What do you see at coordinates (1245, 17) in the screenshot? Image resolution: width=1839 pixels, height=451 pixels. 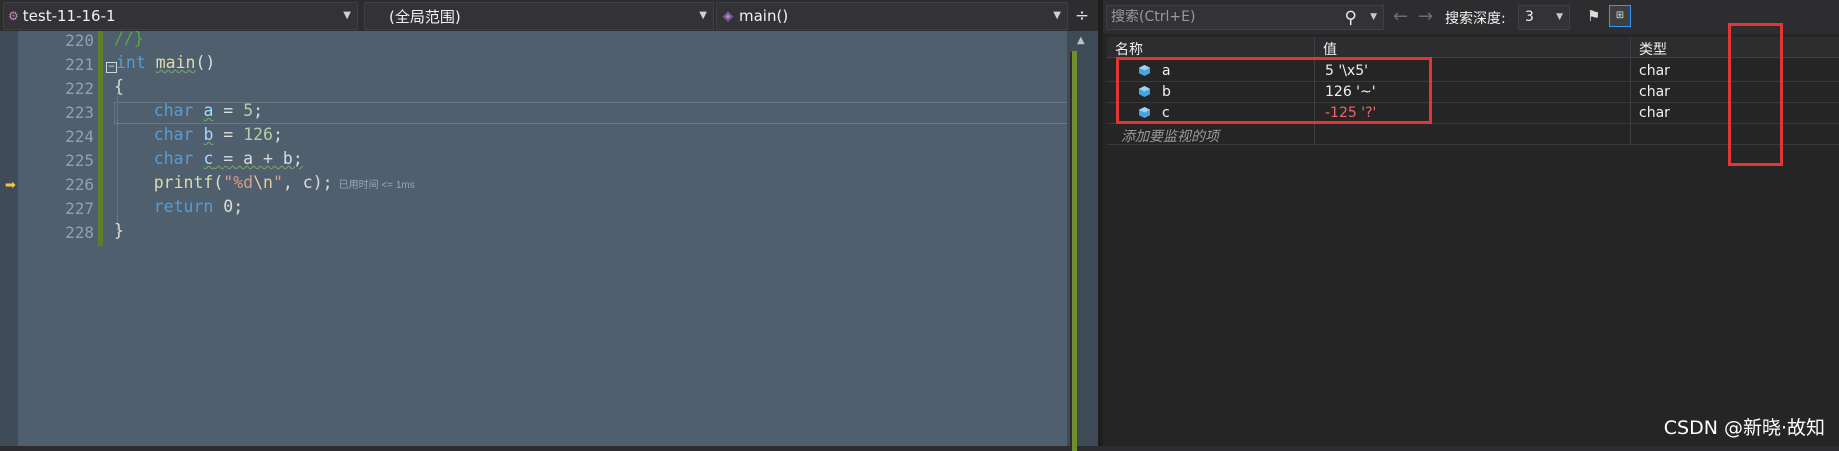 I see `search-input: 搜索(Ctrl+E) ⚲ ▼` at bounding box center [1245, 17].